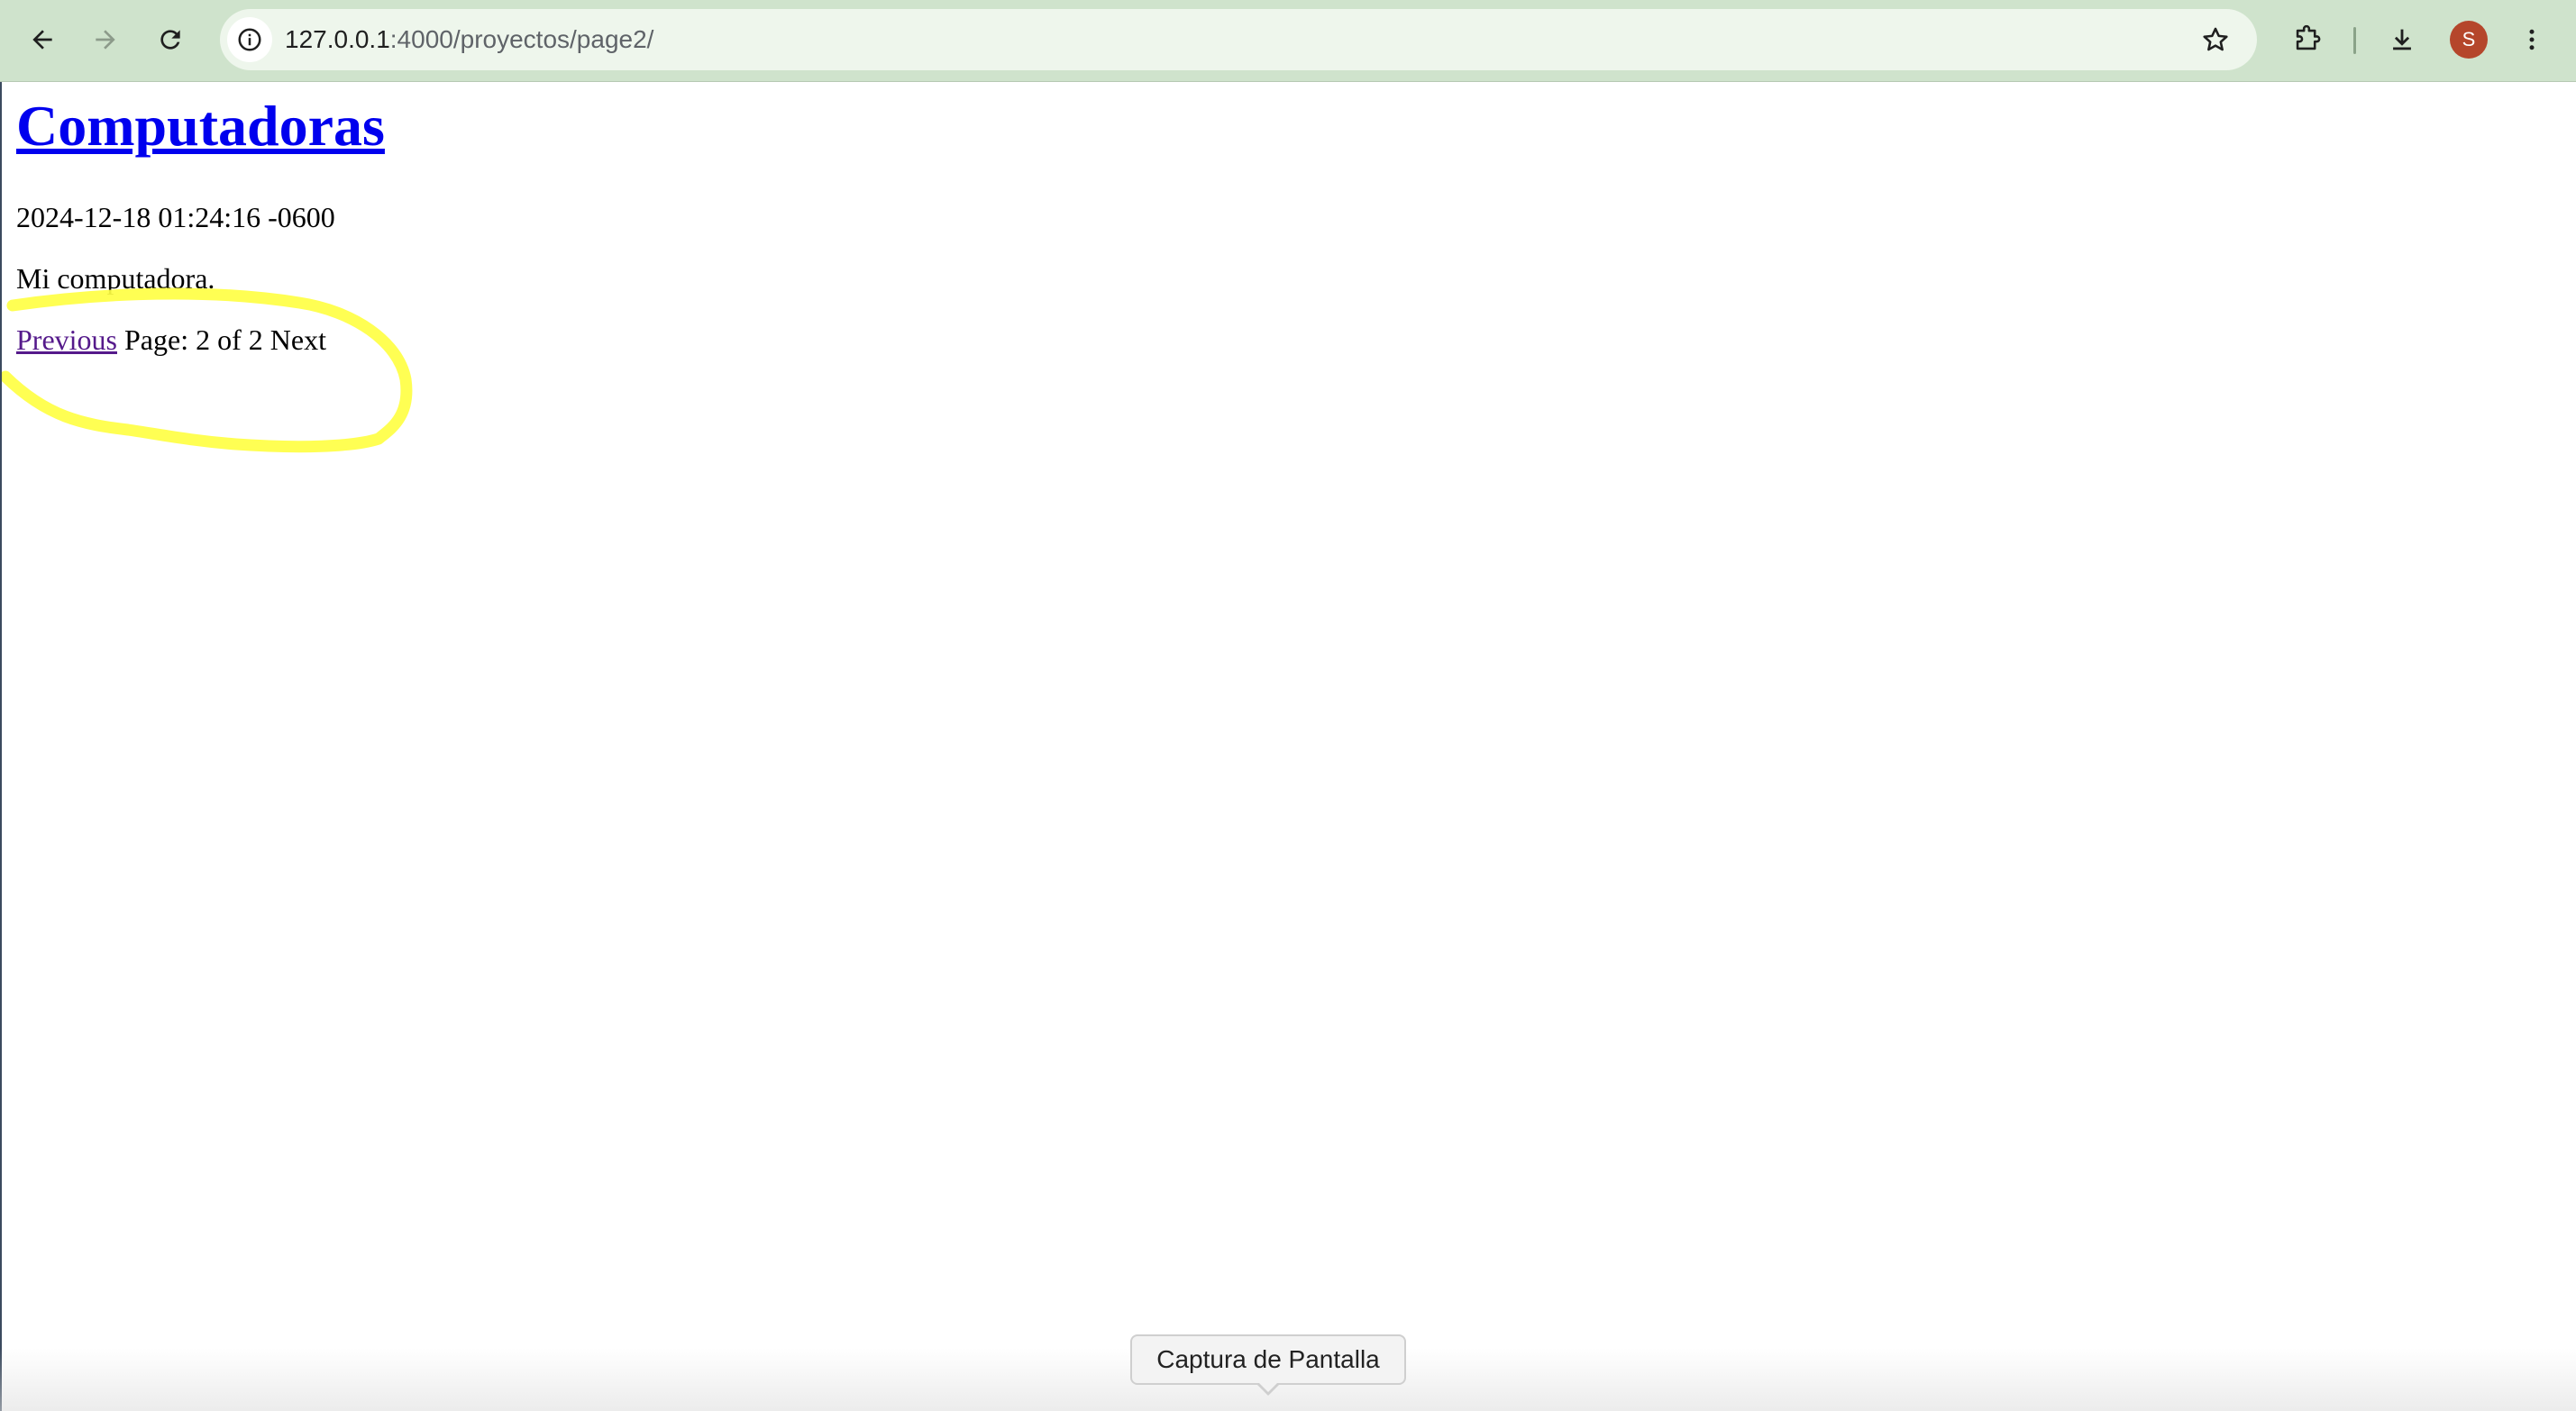 The image size is (2576, 1411). I want to click on browser-menu-button, so click(2531, 40).